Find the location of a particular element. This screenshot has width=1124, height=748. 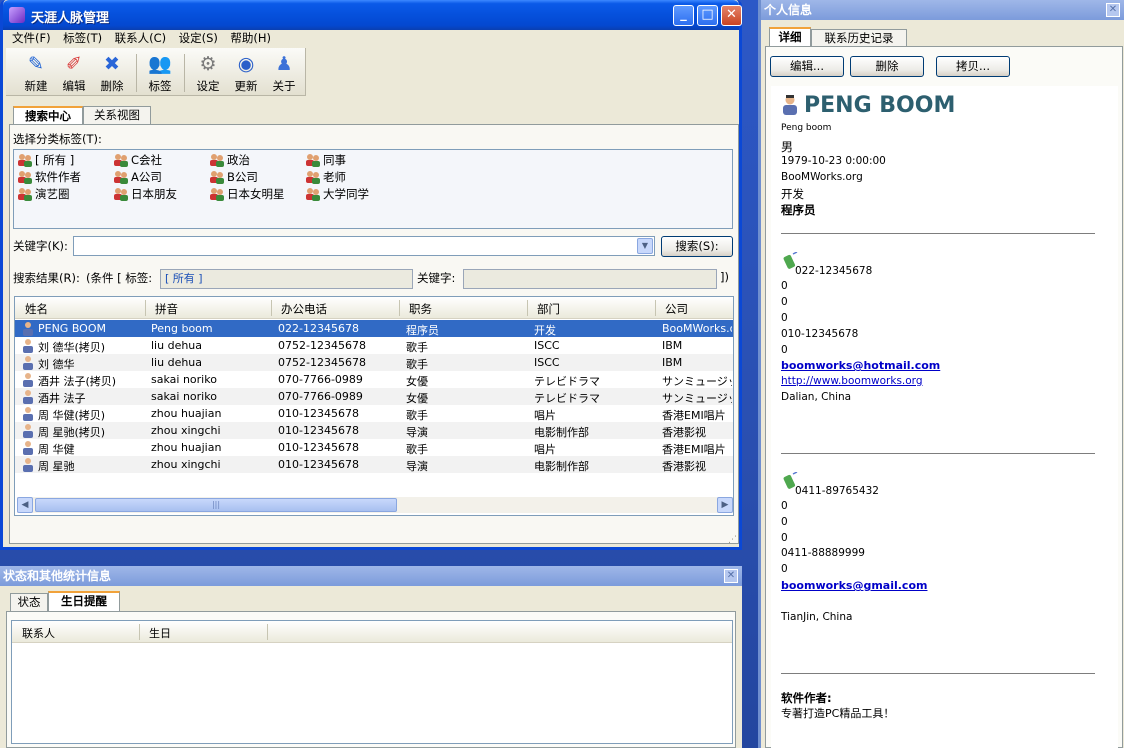

office-phone: 022-12345678 is located at coordinates (834, 271).